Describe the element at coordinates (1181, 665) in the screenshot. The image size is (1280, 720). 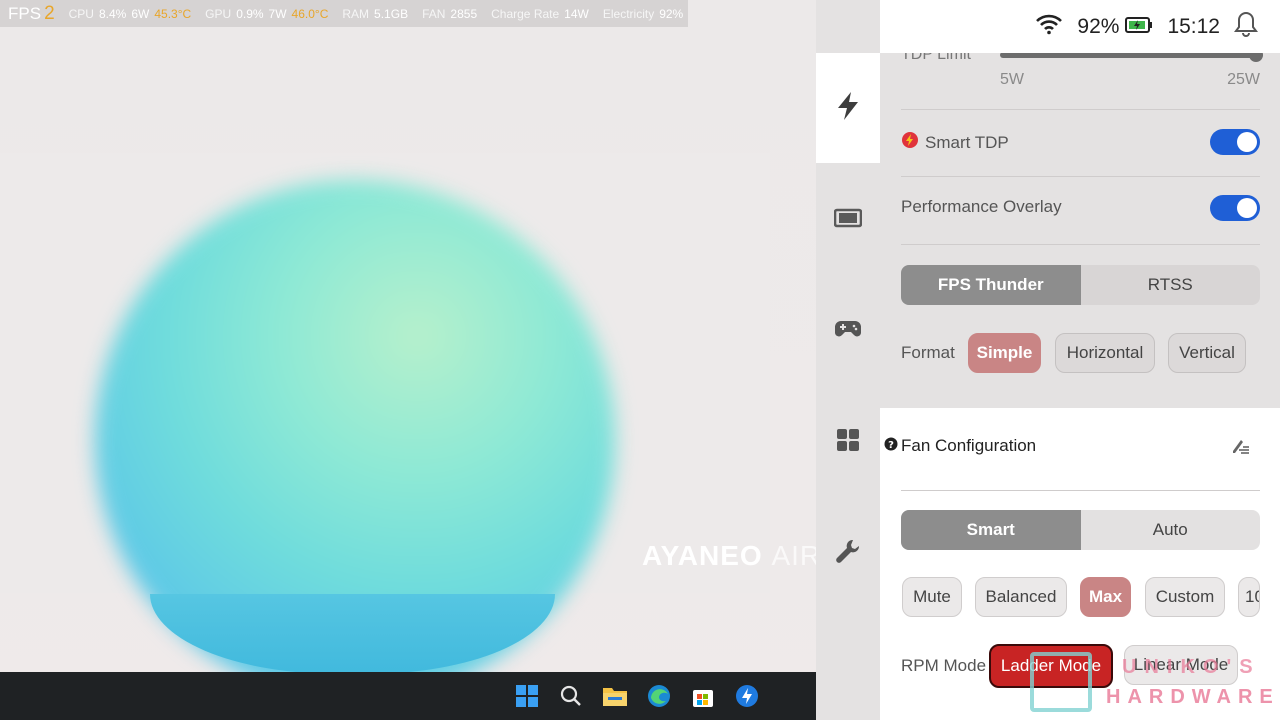
I see `rpm-linear-mode-button: Linear Mode` at that location.